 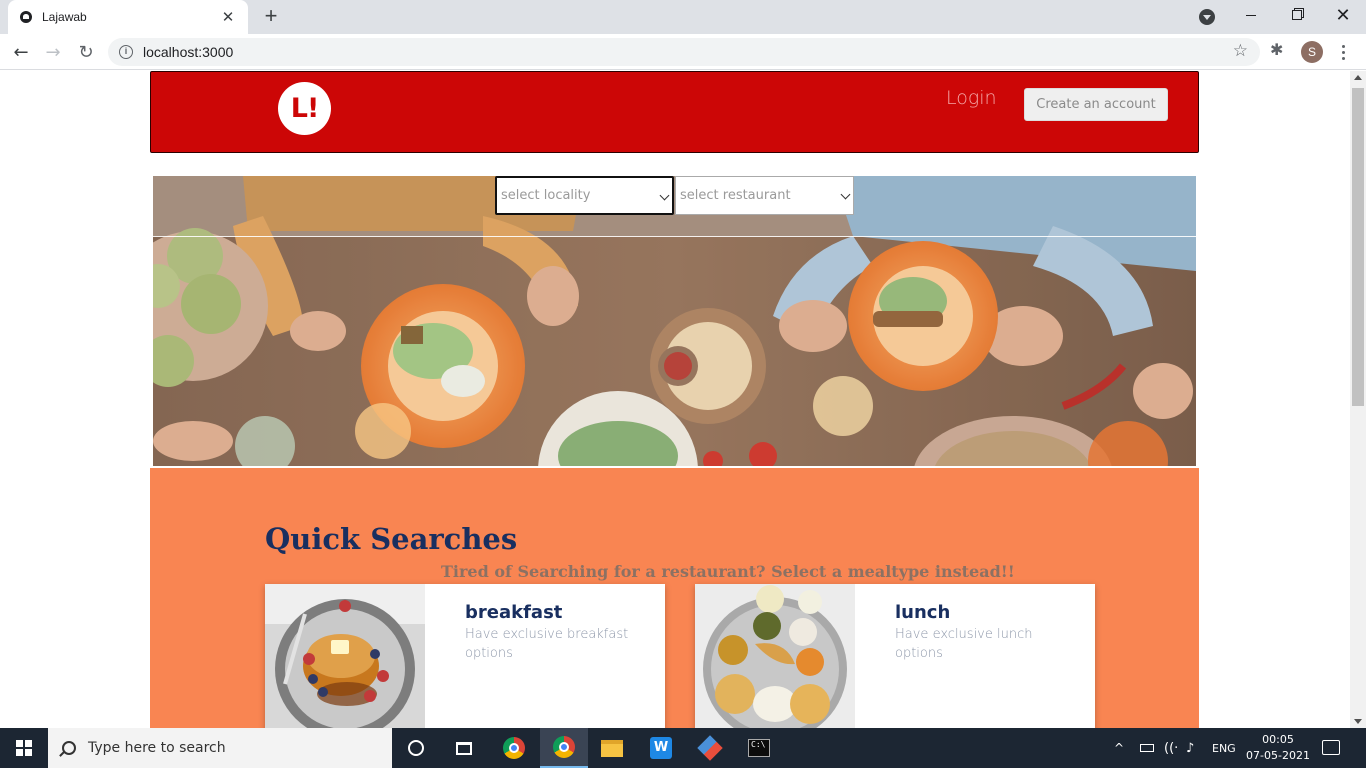 What do you see at coordinates (923, 612) in the screenshot?
I see `mealtype-card-title: lunch` at bounding box center [923, 612].